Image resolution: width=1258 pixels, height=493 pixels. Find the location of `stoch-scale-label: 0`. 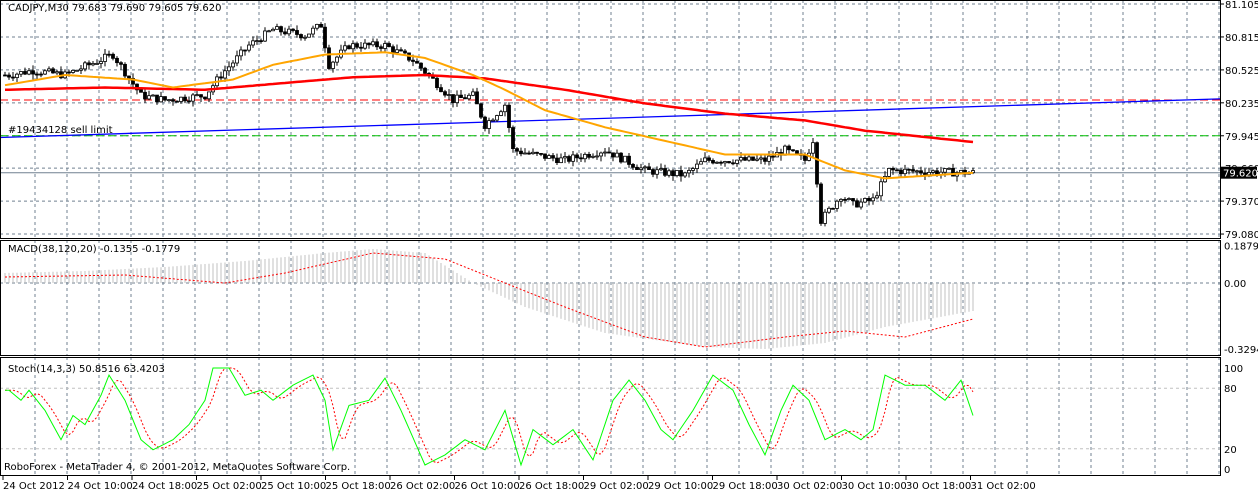

stoch-scale-label: 0 is located at coordinates (1227, 470).